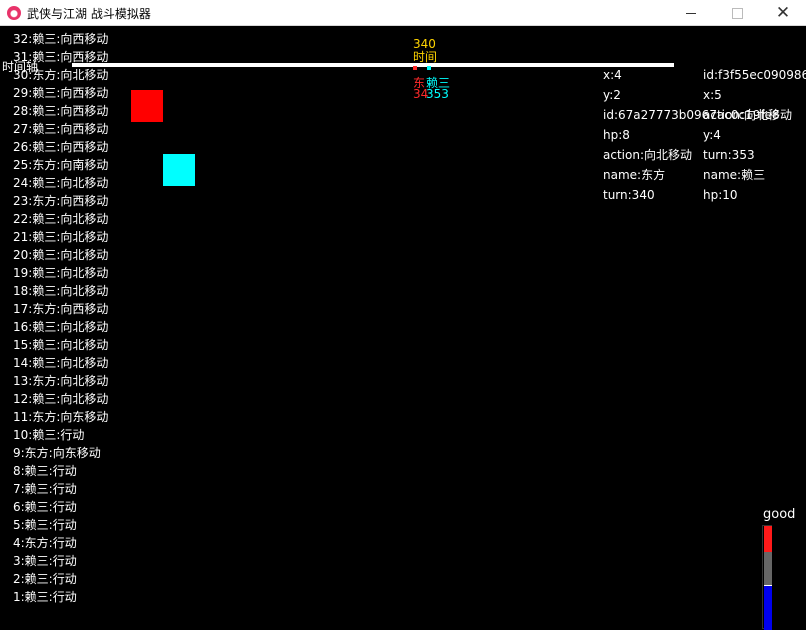 This screenshot has height=630, width=806. I want to click on log-entry: 8:赖三:行动, so click(45, 471).